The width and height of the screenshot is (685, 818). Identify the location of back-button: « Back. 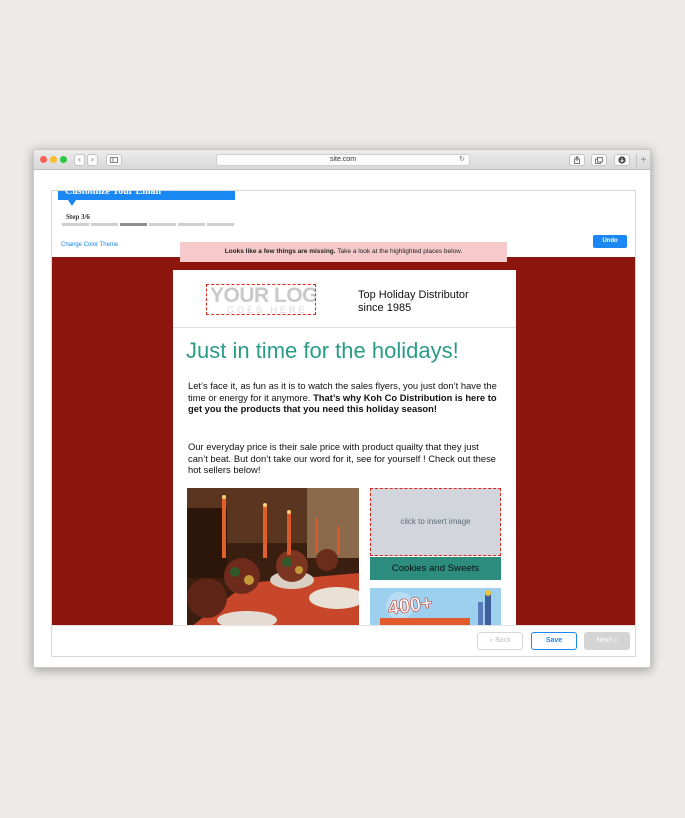
(500, 641).